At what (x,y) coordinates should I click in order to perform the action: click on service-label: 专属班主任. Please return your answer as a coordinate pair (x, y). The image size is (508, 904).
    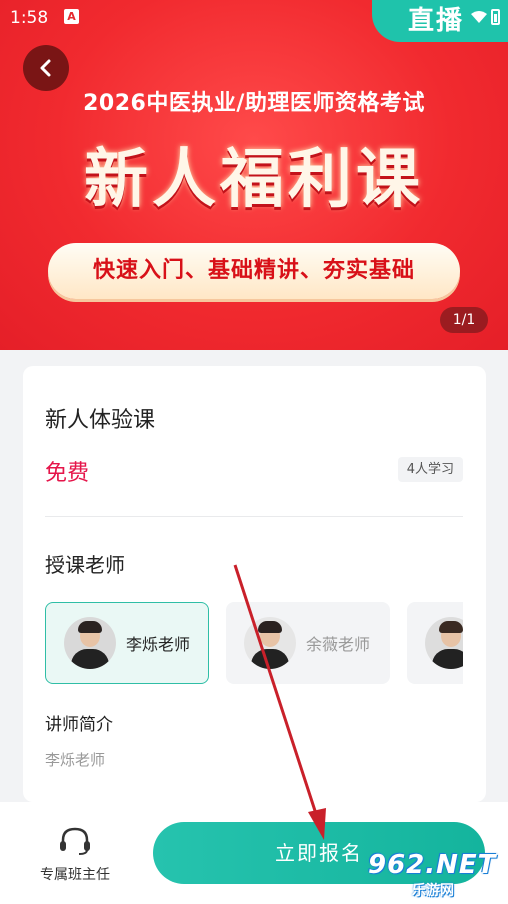
    Looking at the image, I should click on (75, 875).